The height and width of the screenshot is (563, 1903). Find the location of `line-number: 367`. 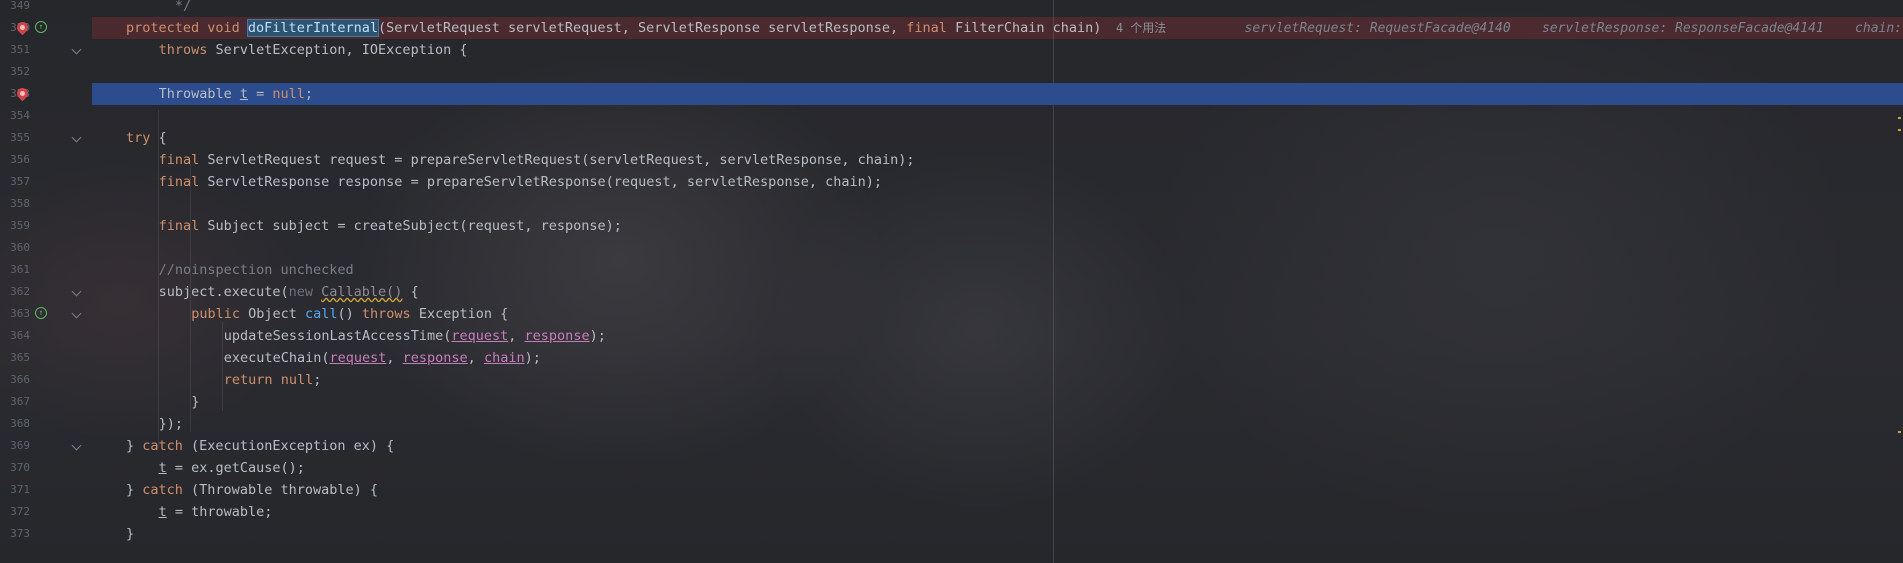

line-number: 367 is located at coordinates (15, 402).